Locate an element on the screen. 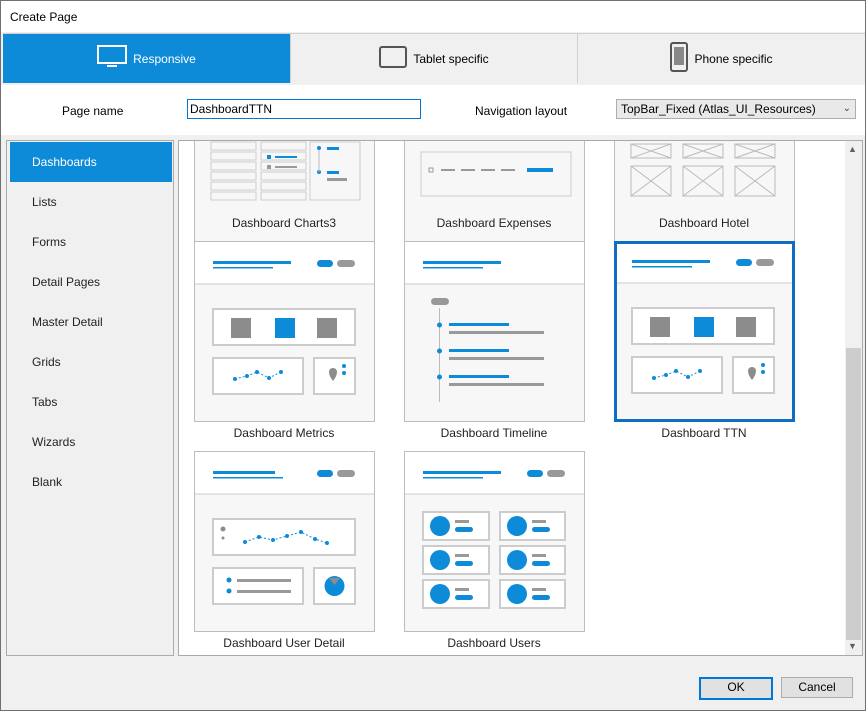  cancel-button: Cancel is located at coordinates (817, 687).